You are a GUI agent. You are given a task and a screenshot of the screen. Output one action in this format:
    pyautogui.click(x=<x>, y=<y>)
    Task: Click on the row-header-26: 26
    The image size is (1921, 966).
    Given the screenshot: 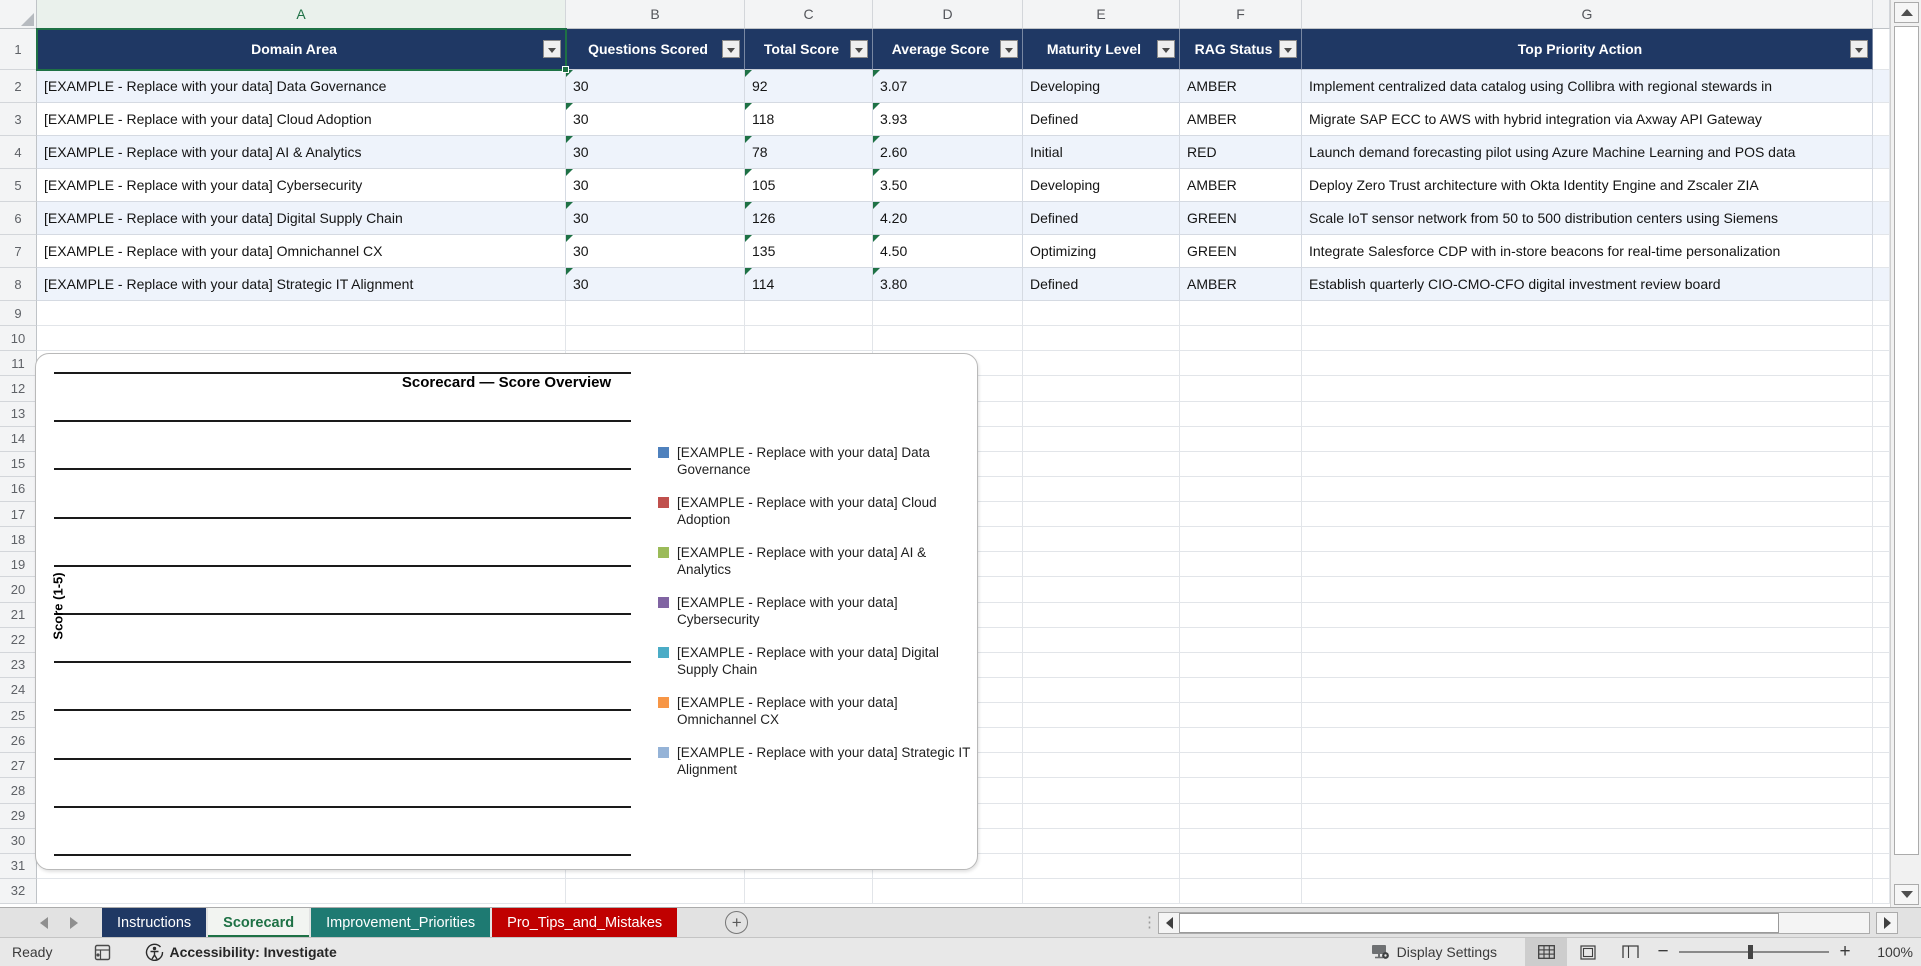 What is the action you would take?
    pyautogui.click(x=18, y=741)
    